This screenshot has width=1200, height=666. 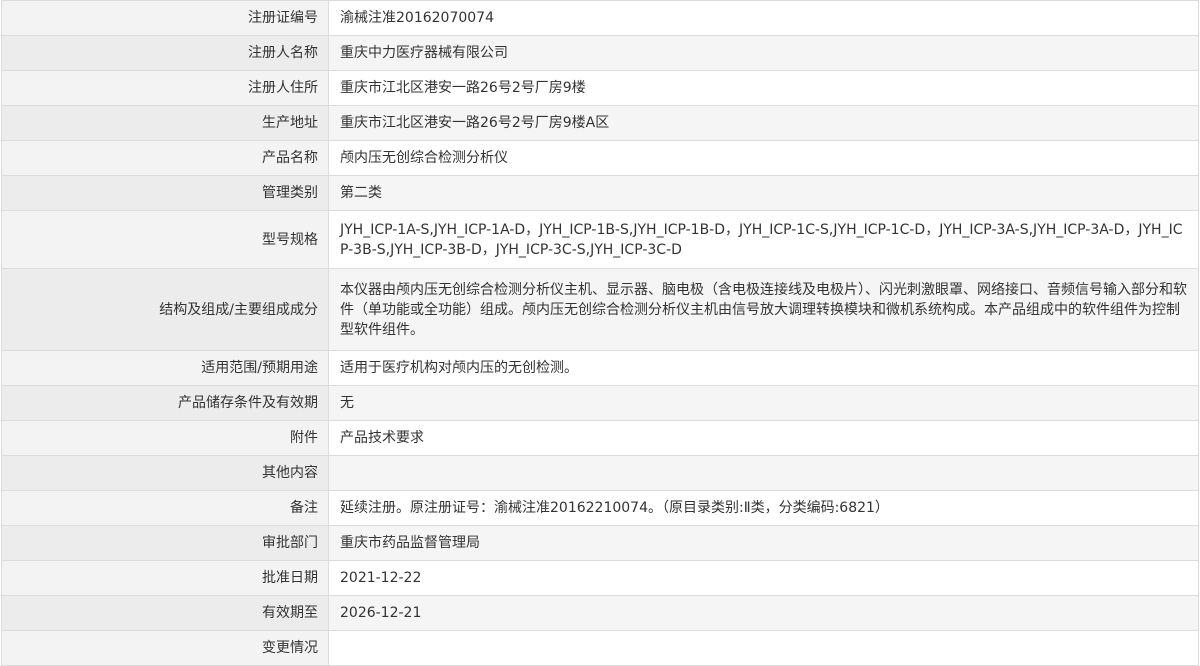 I want to click on table-row-attachment: 附件 产品技术要求, so click(x=600, y=438).